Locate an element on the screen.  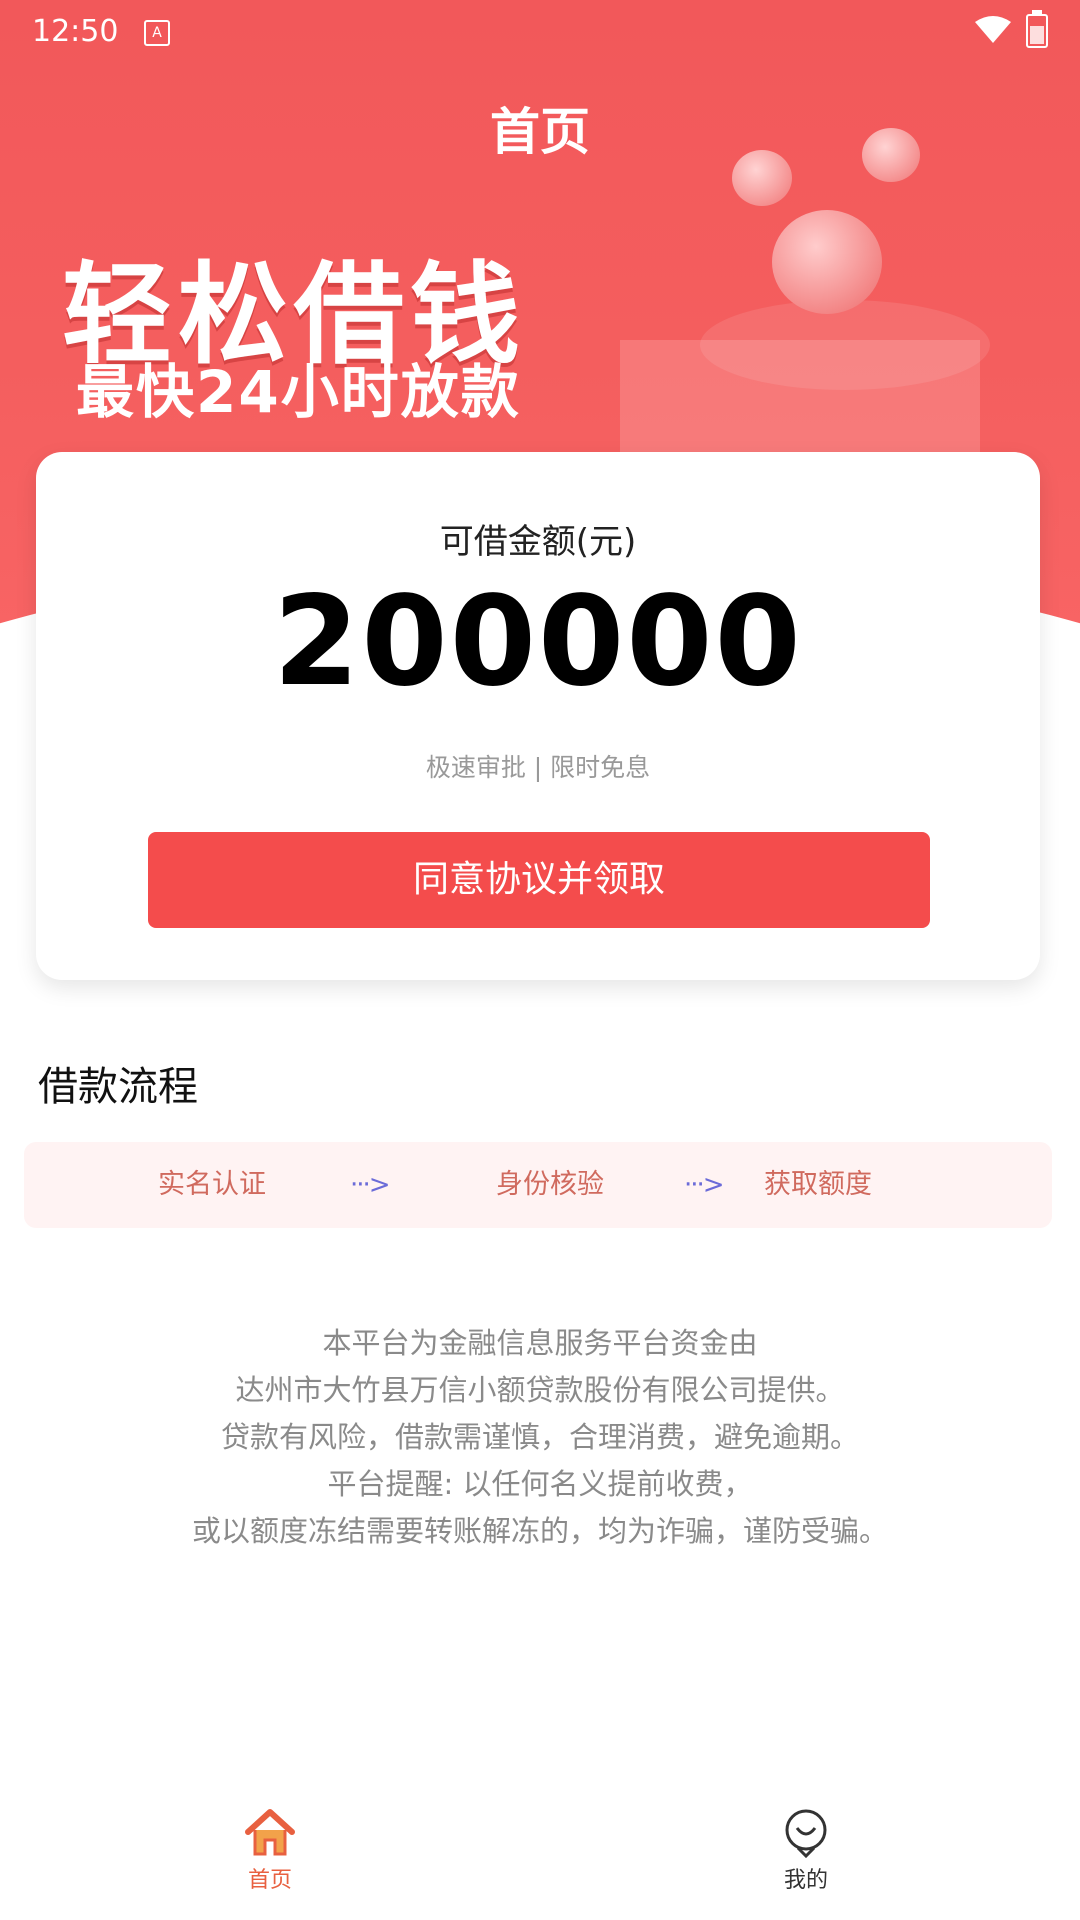
disclaimer-line: 贷款有风险，借款需谨慎，合理消费，避免逾期。 is located at coordinates (539, 1437).